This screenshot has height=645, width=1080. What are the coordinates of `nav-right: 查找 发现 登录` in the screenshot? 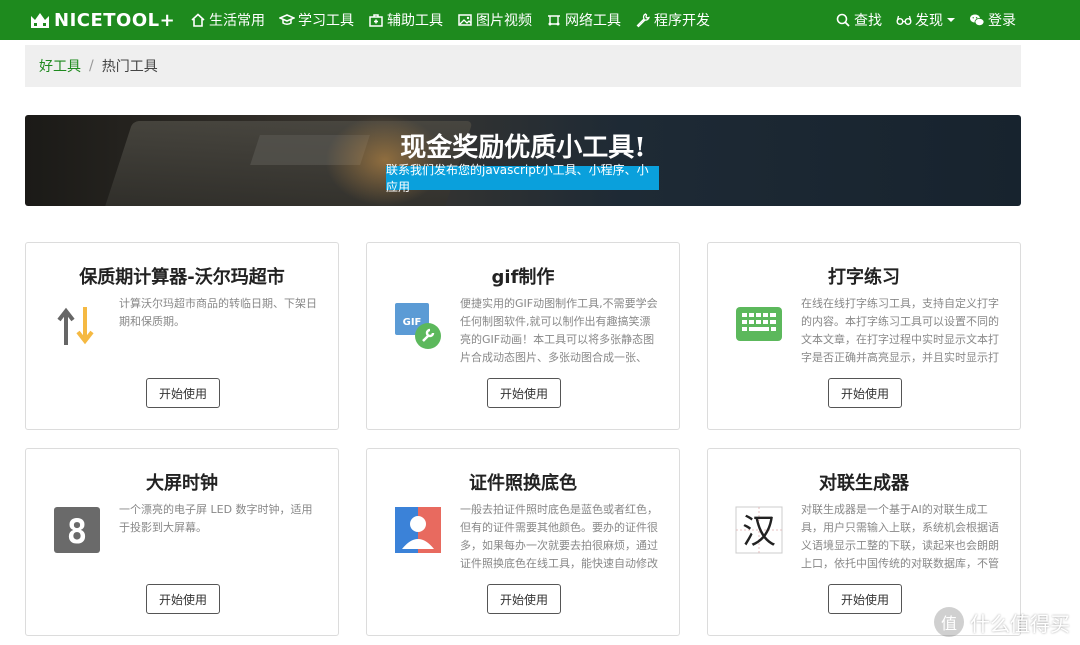 It's located at (918, 20).